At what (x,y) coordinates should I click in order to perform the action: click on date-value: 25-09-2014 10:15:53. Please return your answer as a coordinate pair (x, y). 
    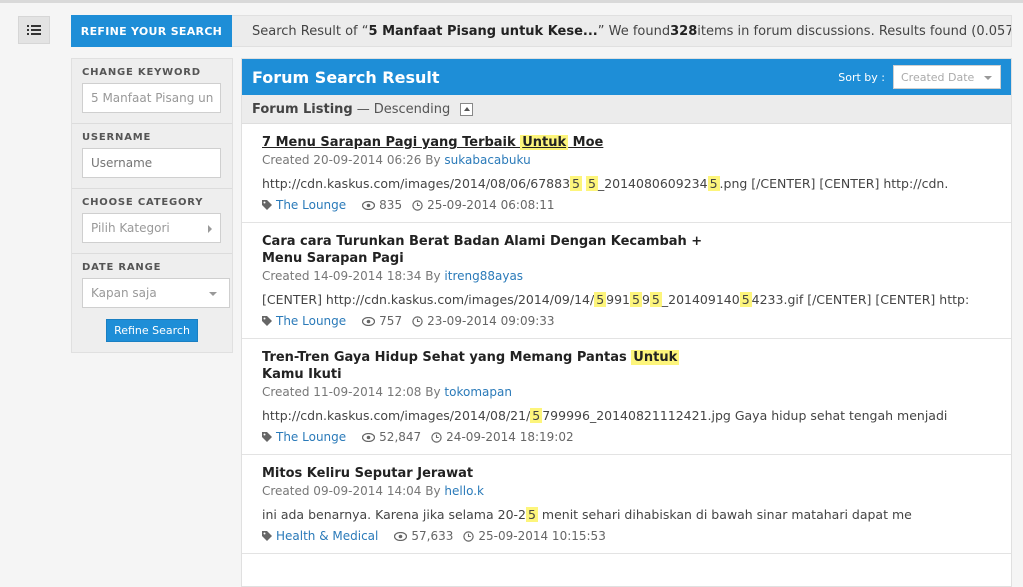
    Looking at the image, I should click on (542, 536).